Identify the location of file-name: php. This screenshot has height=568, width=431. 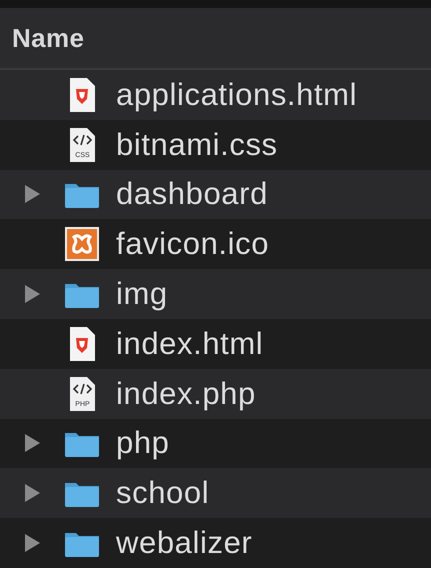
(143, 443).